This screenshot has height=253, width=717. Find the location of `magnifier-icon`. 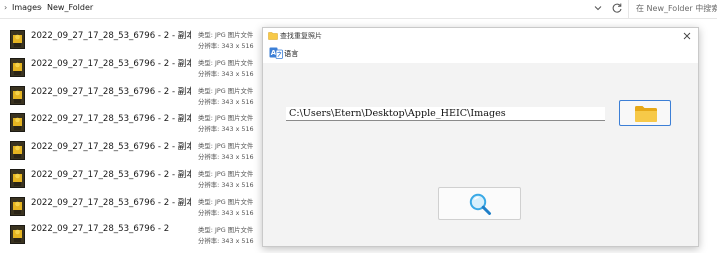

magnifier-icon is located at coordinates (480, 204).